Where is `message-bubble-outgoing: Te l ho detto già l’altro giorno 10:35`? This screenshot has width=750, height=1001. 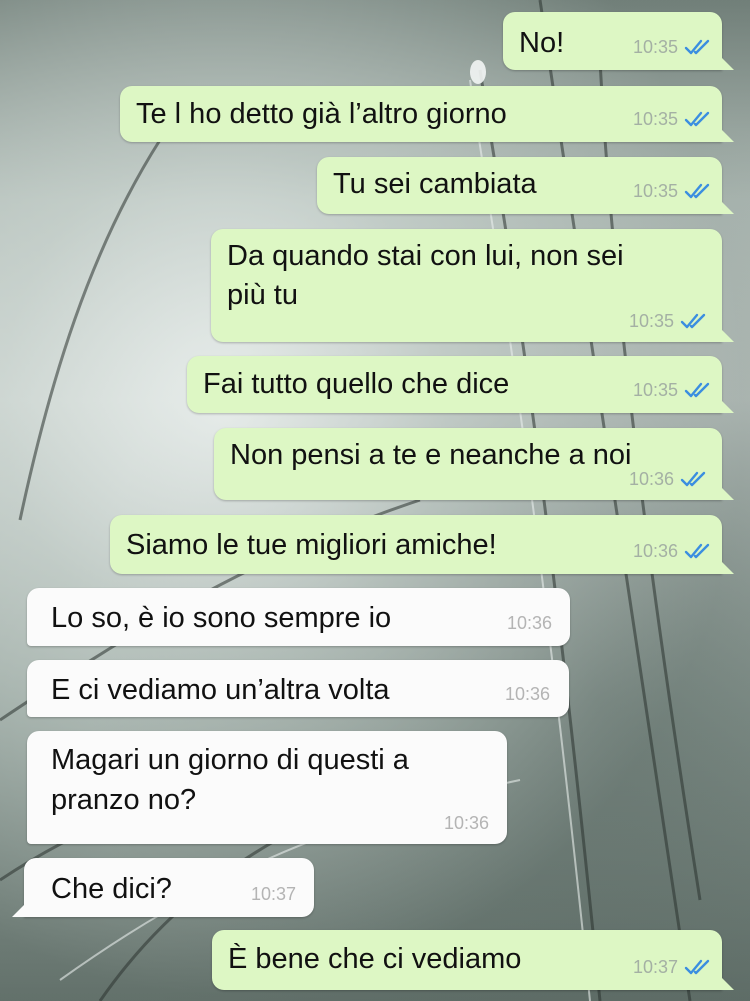
message-bubble-outgoing: Te l ho detto già l’altro giorno 10:35 is located at coordinates (427, 114).